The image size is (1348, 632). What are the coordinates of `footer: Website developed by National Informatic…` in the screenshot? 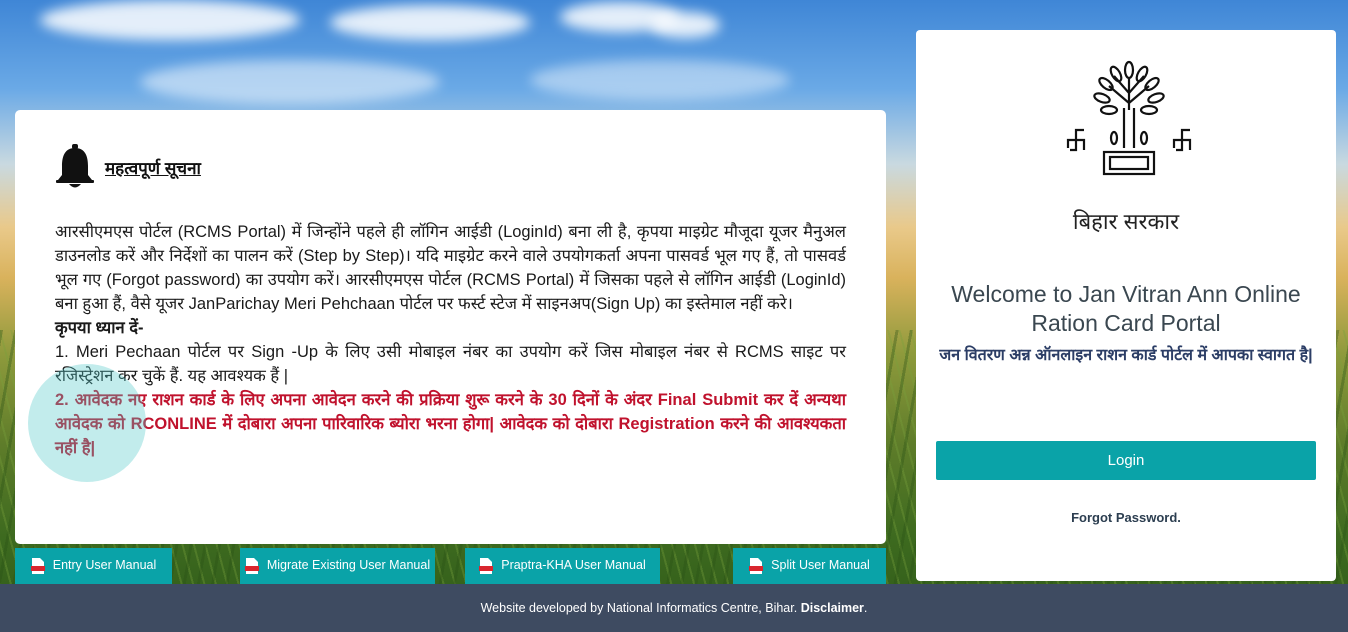 It's located at (674, 608).